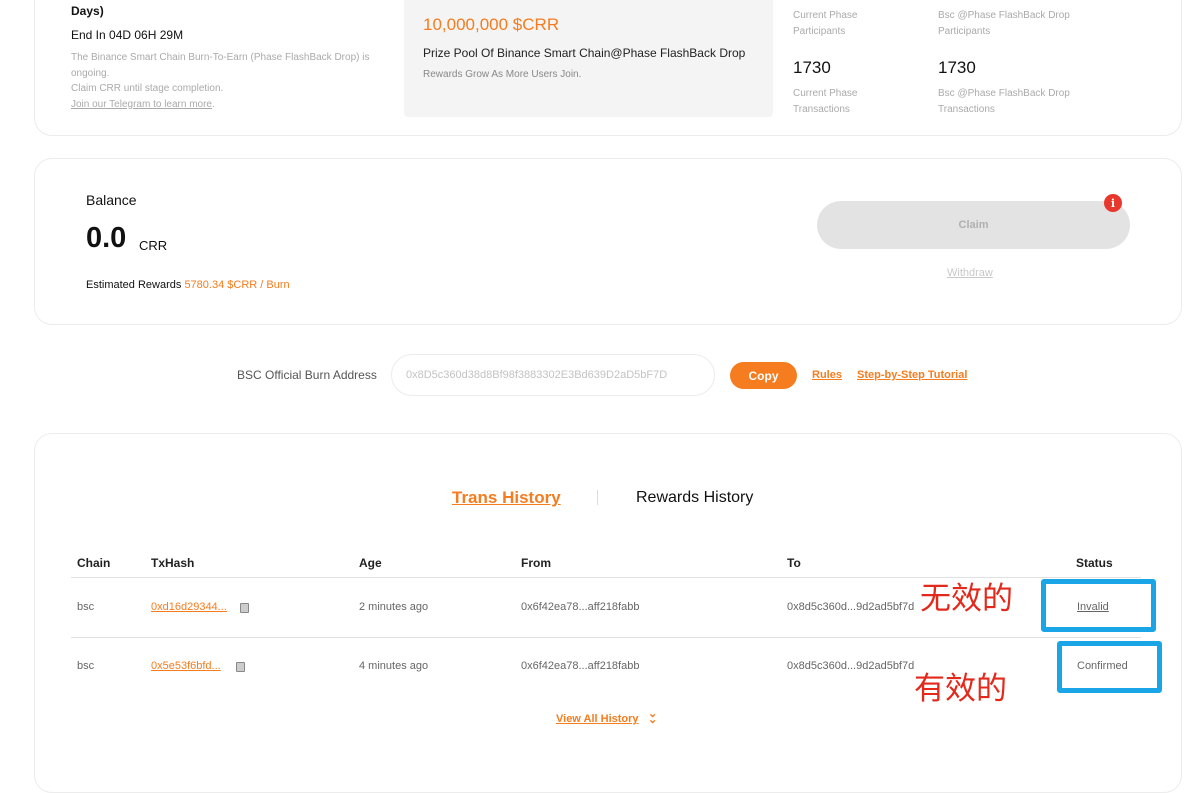 This screenshot has height=793, width=1199. I want to click on balance-unit: CRR, so click(153, 245).